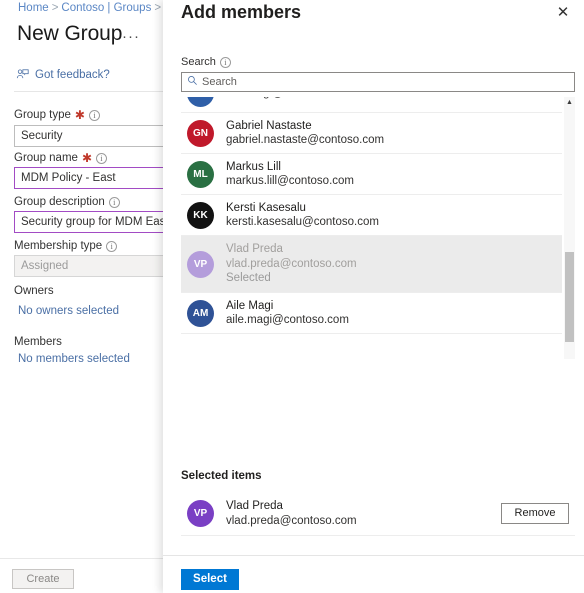  I want to click on members-label: Members, so click(38, 342).